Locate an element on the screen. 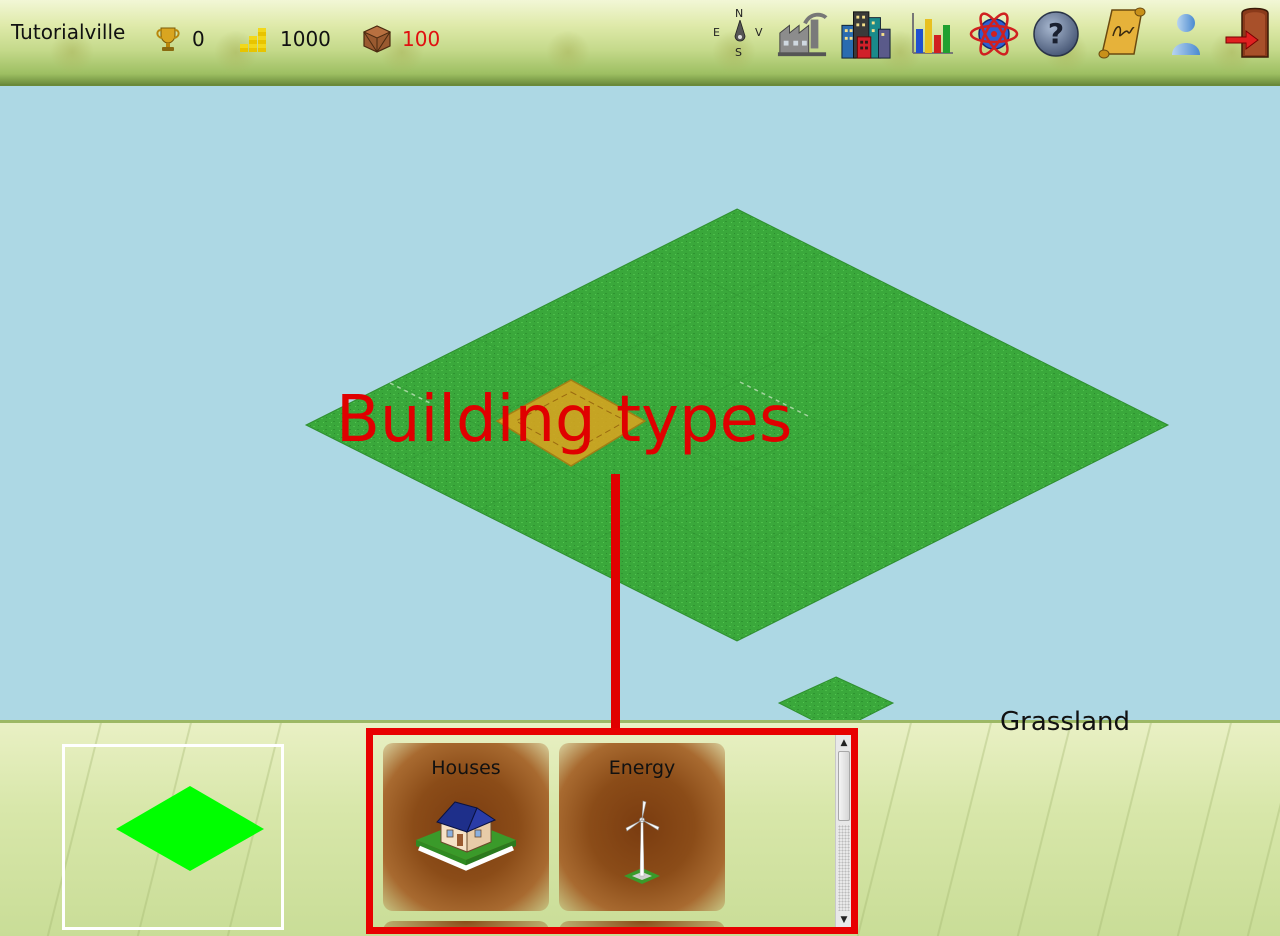 The height and width of the screenshot is (936, 1280). compass-needle-icon is located at coordinates (740, 31).